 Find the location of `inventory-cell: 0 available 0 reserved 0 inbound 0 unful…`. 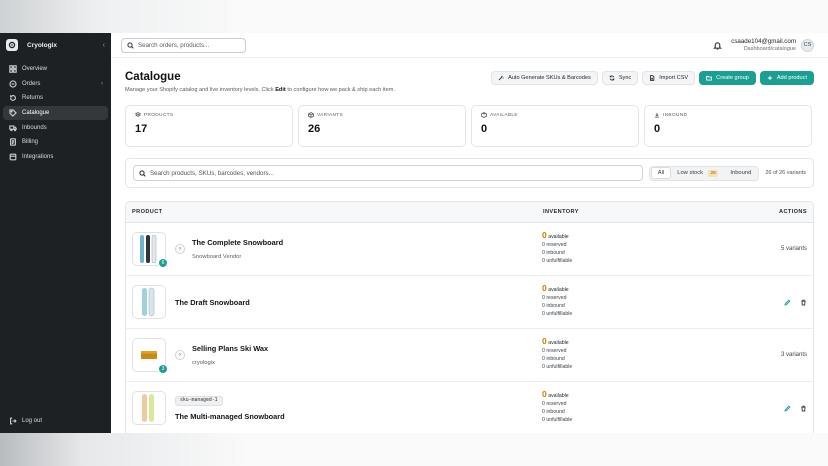

inventory-cell: 0 available 0 reserved 0 inbound 0 unful… is located at coordinates (661, 354).